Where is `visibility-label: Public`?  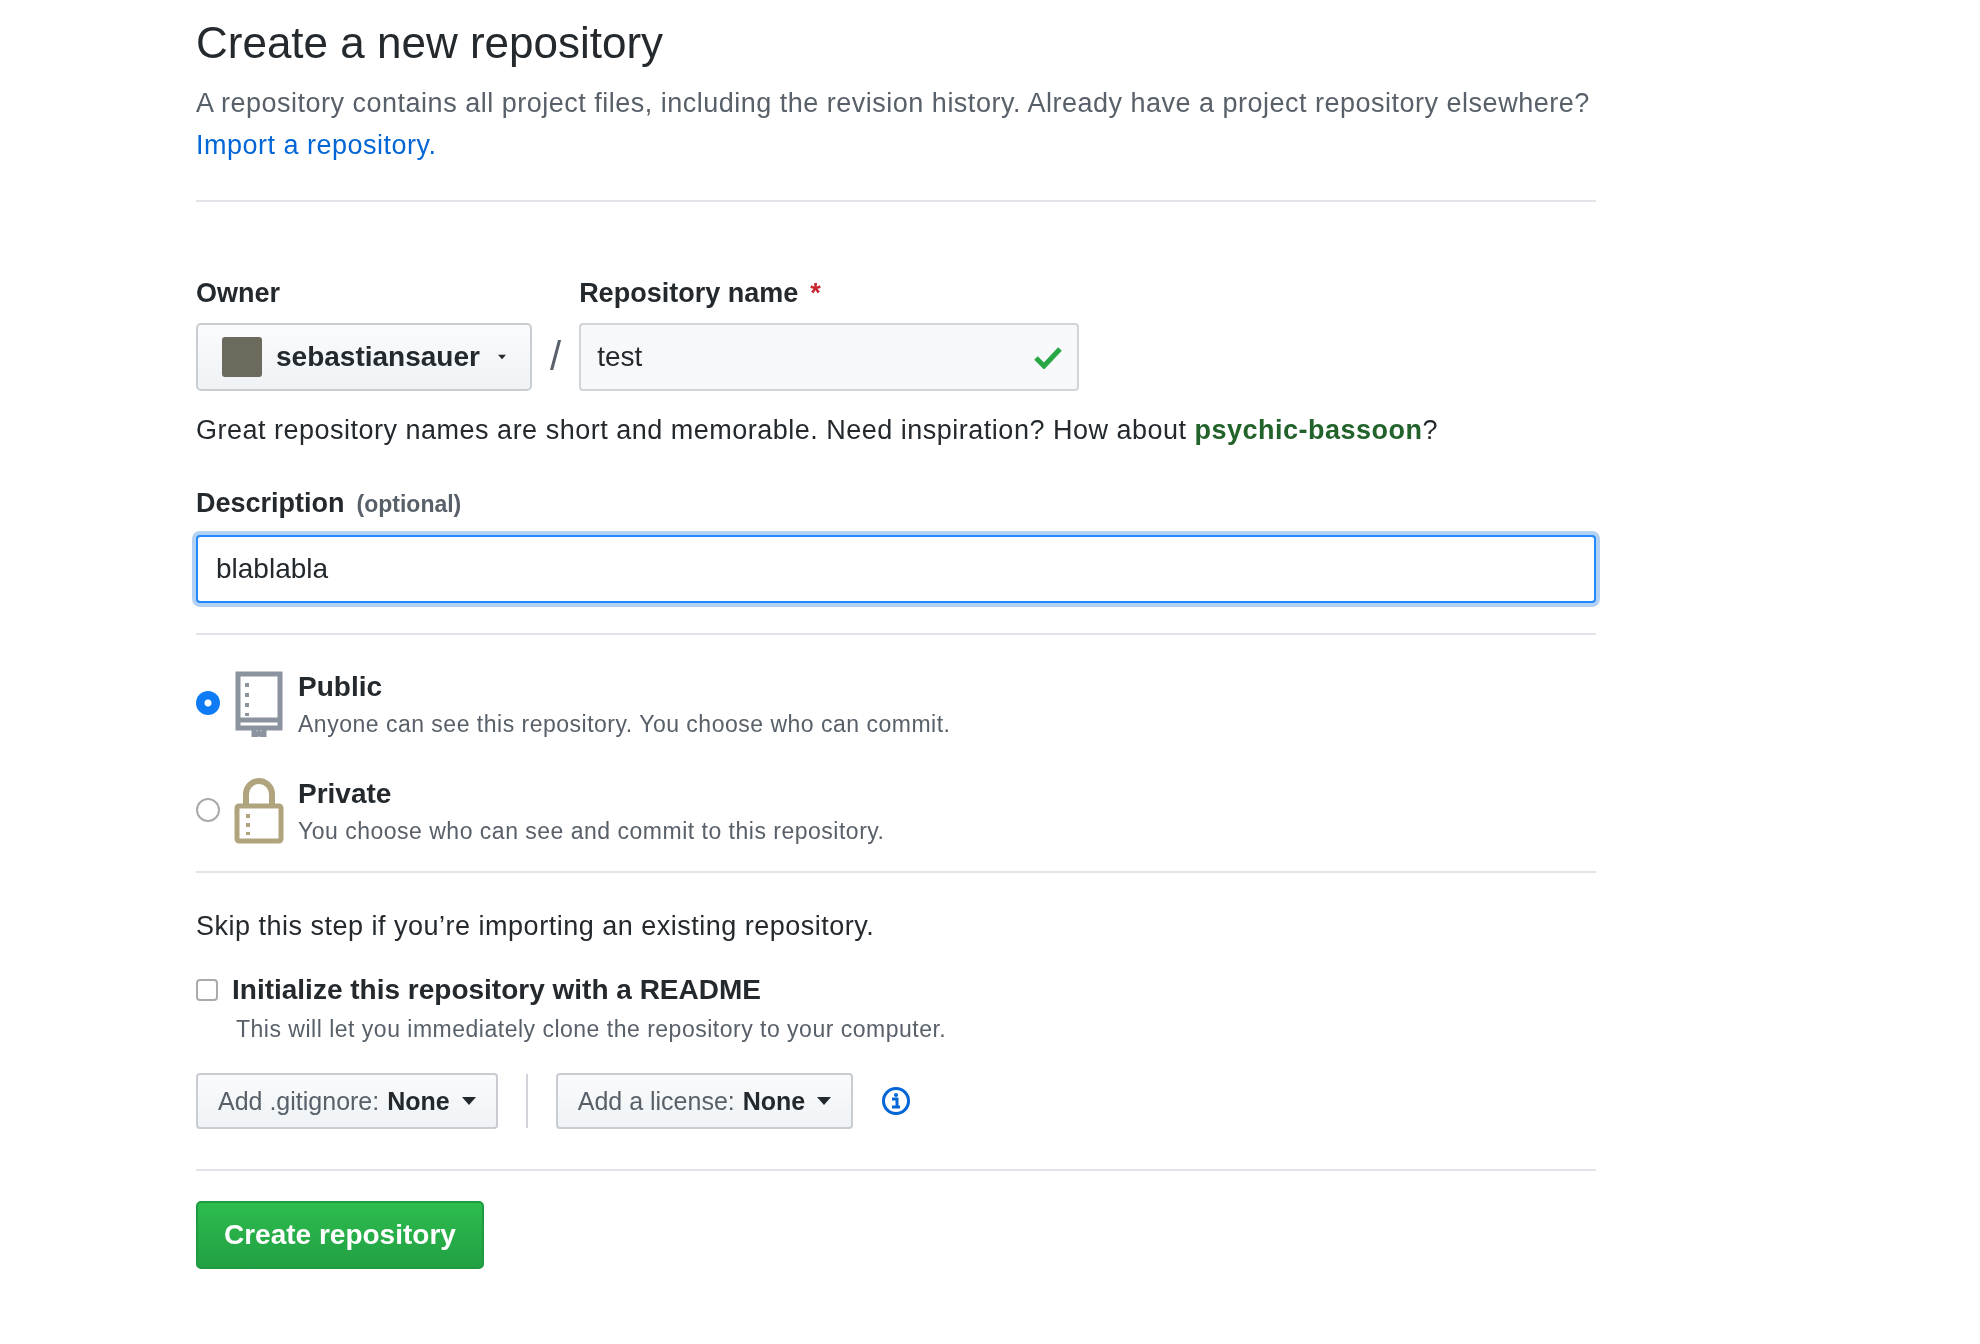 visibility-label: Public is located at coordinates (340, 687).